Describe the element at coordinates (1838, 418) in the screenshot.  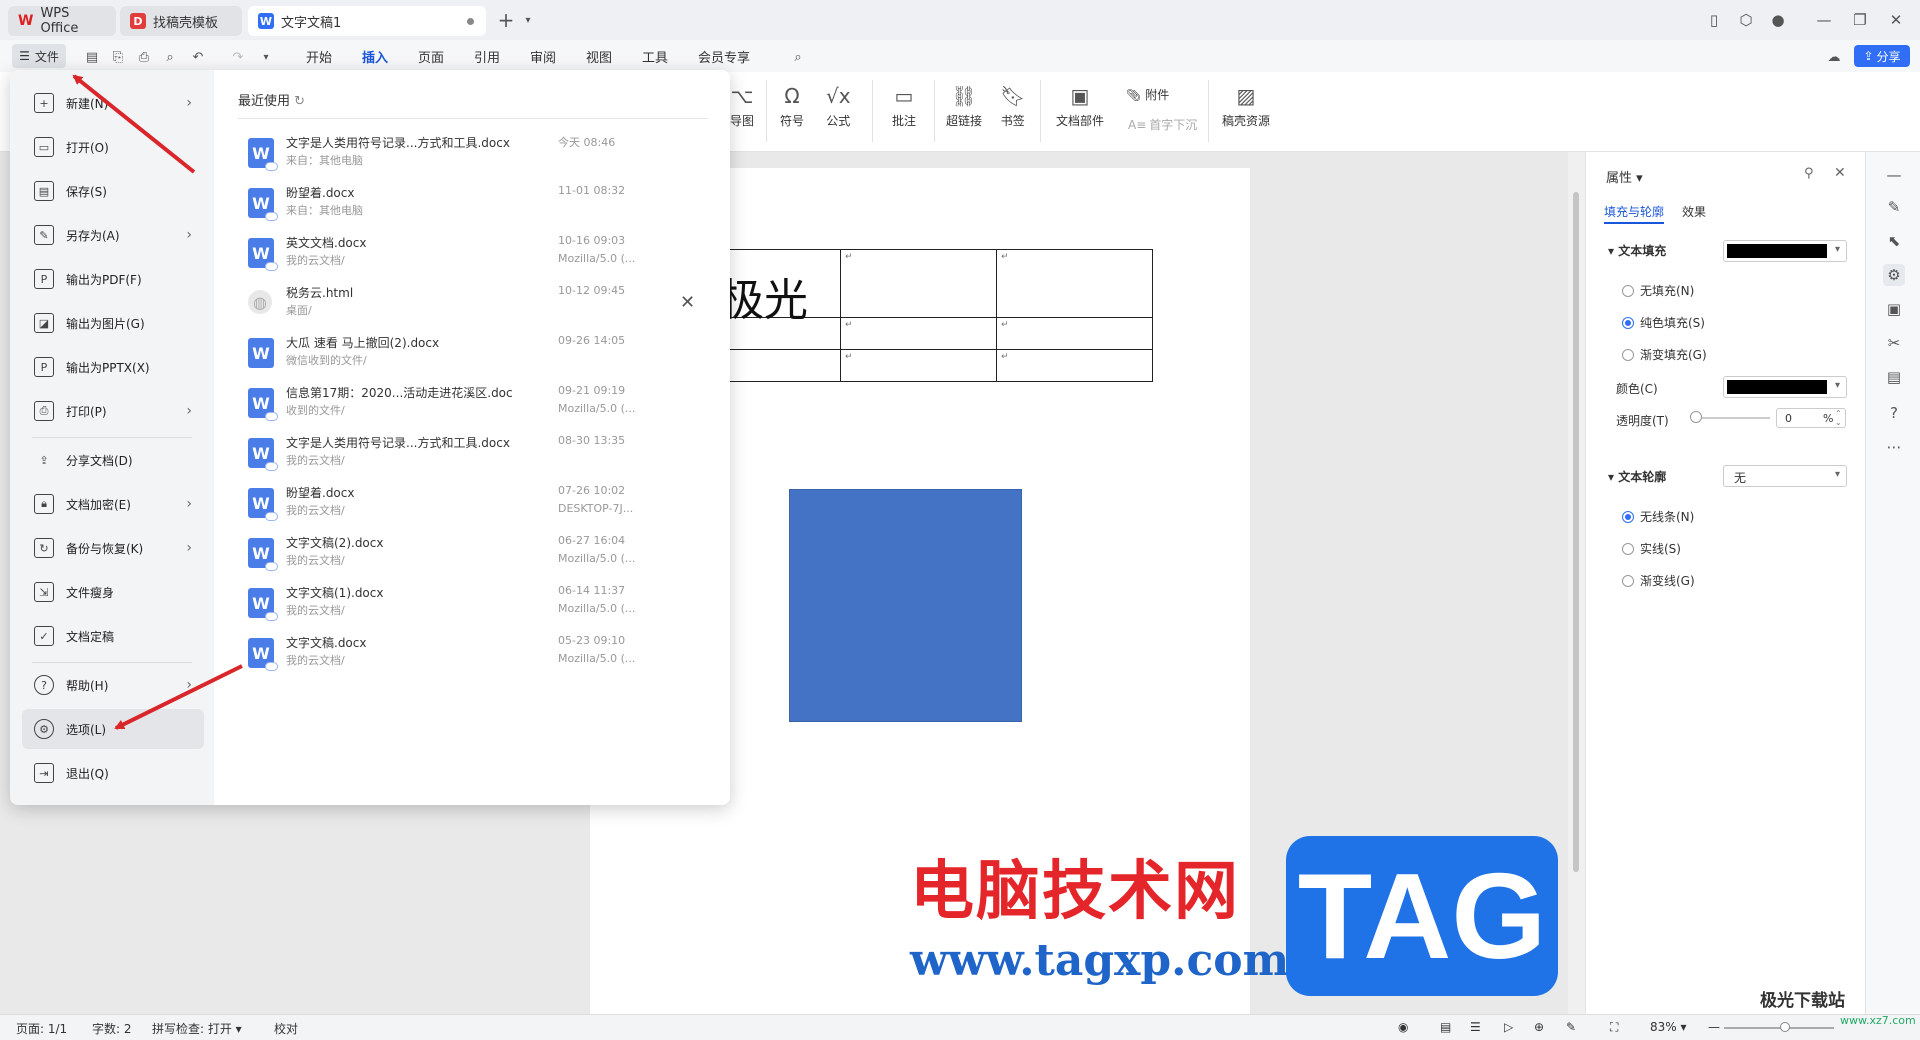
I see `stepper-icon: ⌃ ⌄` at that location.